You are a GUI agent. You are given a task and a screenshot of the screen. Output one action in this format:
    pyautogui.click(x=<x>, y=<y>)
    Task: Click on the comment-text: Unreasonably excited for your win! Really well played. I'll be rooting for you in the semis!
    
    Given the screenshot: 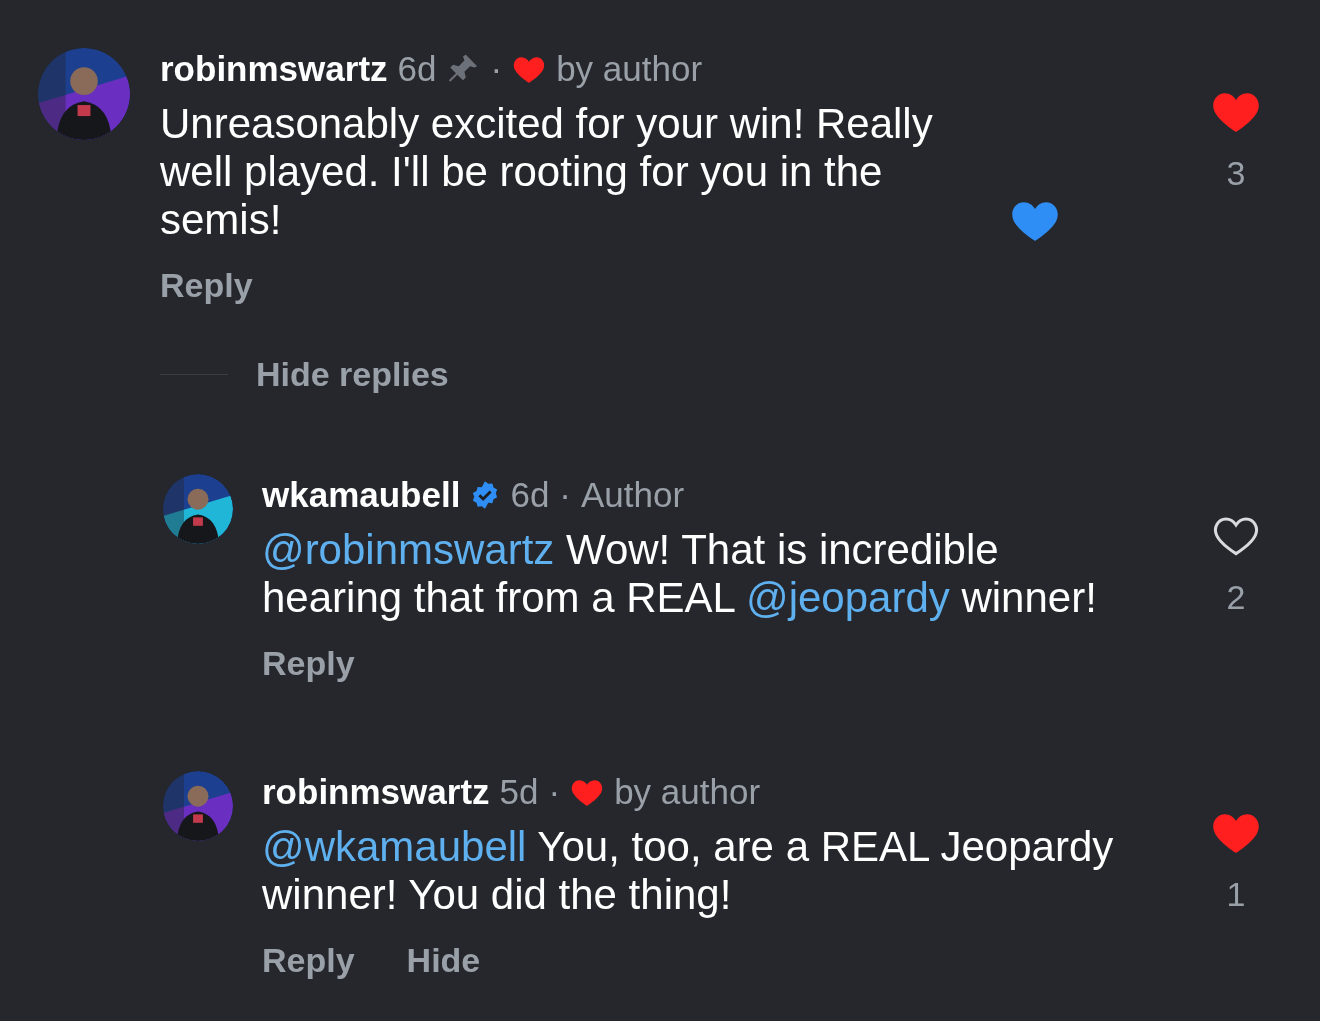 What is the action you would take?
    pyautogui.click(x=547, y=172)
    